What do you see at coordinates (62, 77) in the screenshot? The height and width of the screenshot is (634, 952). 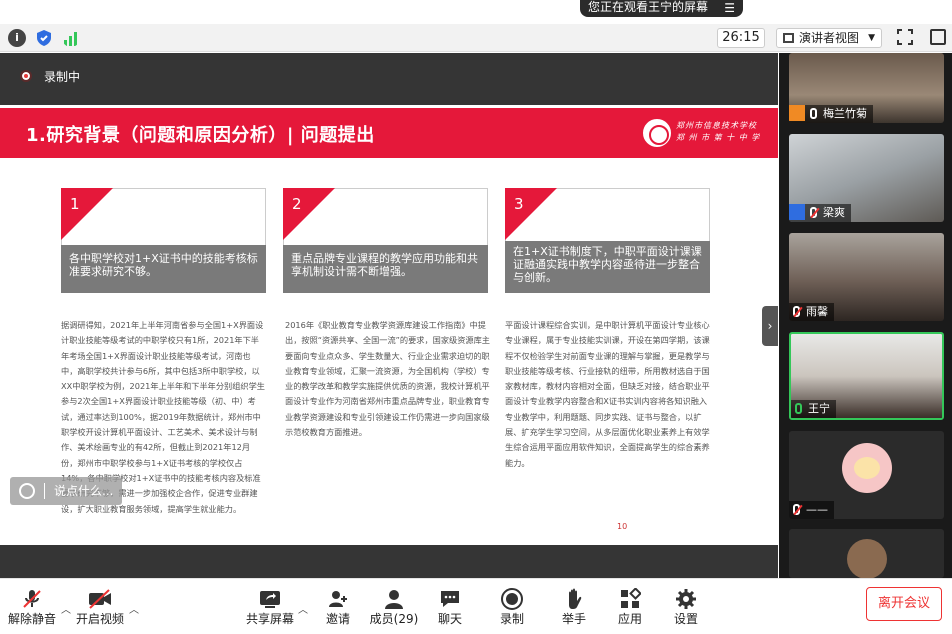 I see `recording-label: 录制中` at bounding box center [62, 77].